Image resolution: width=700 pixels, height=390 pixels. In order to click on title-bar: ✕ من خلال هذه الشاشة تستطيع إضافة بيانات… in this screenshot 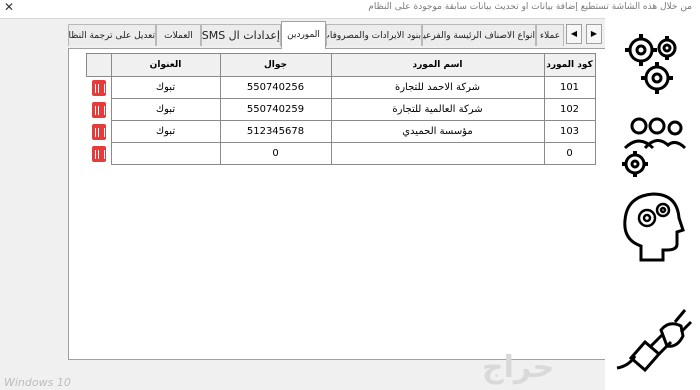, I will do `click(350, 9)`.